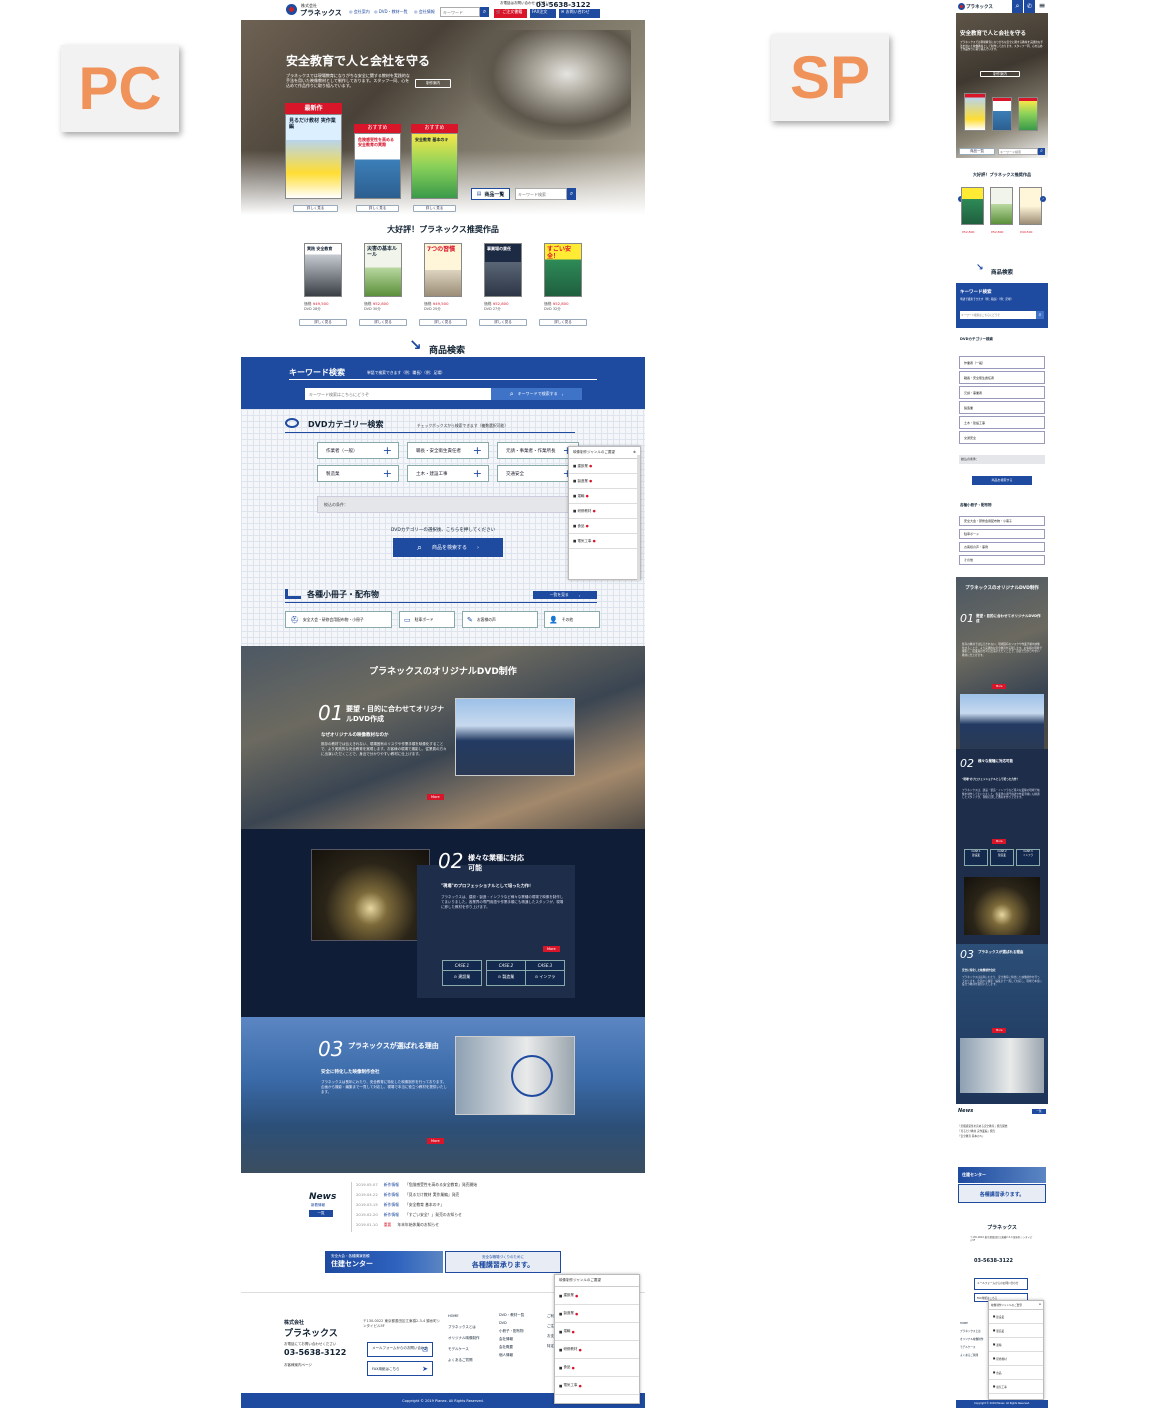  Describe the element at coordinates (448, 1227) in the screenshot. I see `news-item: 2019.01.10 重要 年末年始休業のお知らせ` at that location.